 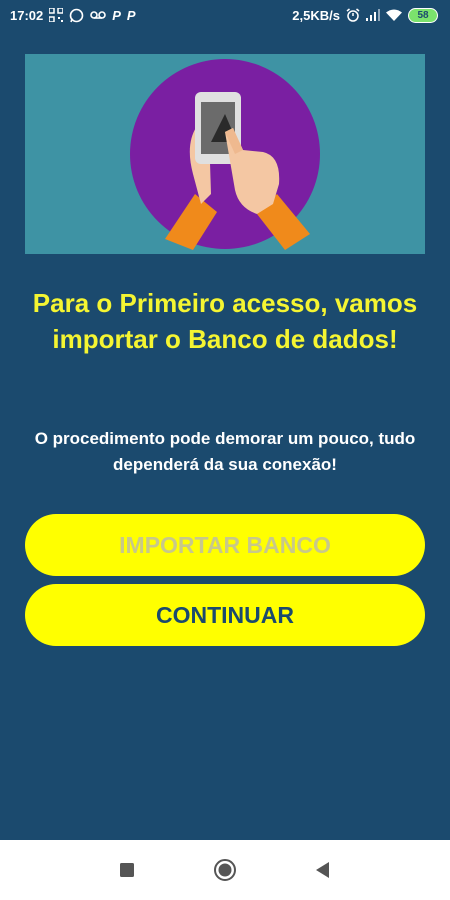 I want to click on status-bar-left: 17:02 P P, so click(x=73, y=15).